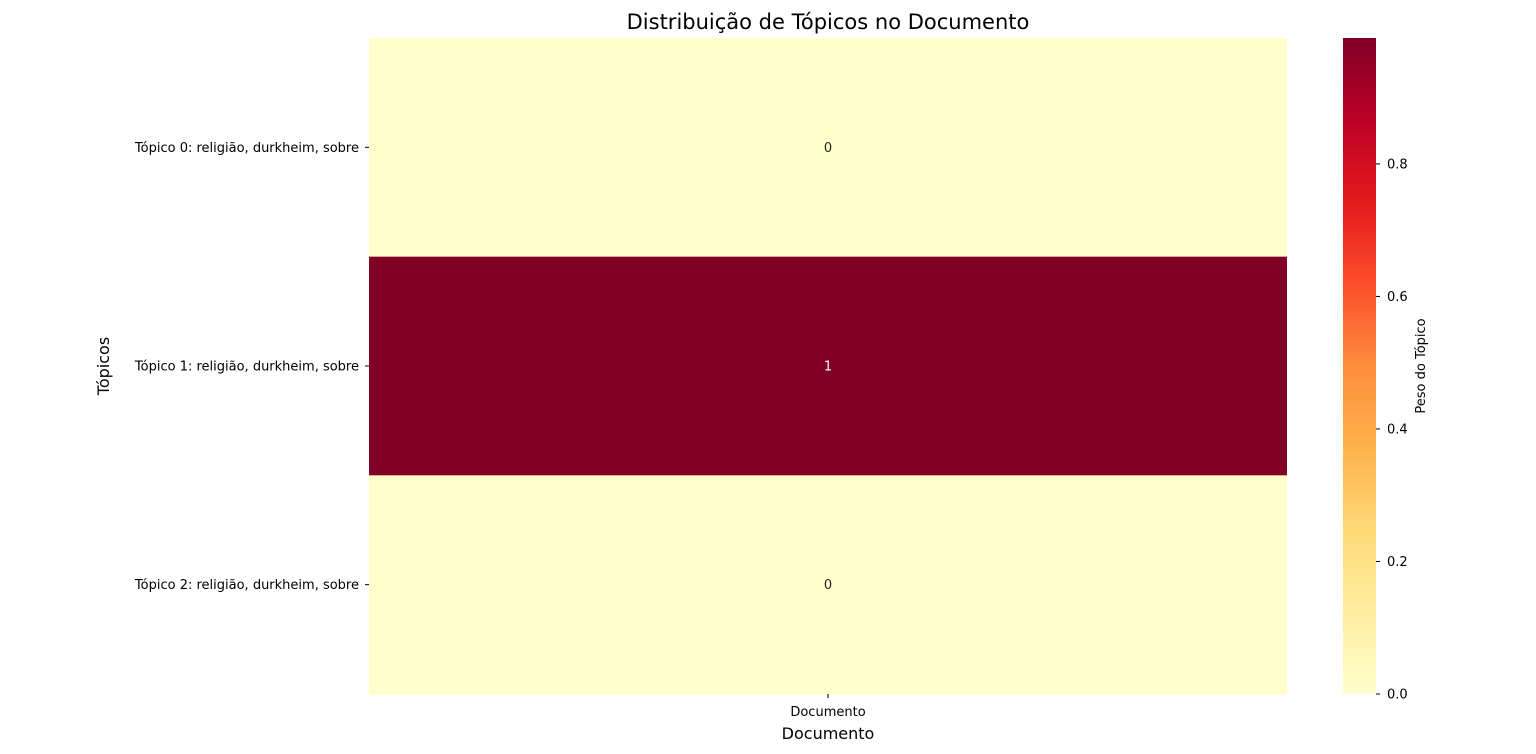 The width and height of the screenshot is (1536, 754). I want to click on colorbar-tick-label: 0.4, so click(1397, 429).